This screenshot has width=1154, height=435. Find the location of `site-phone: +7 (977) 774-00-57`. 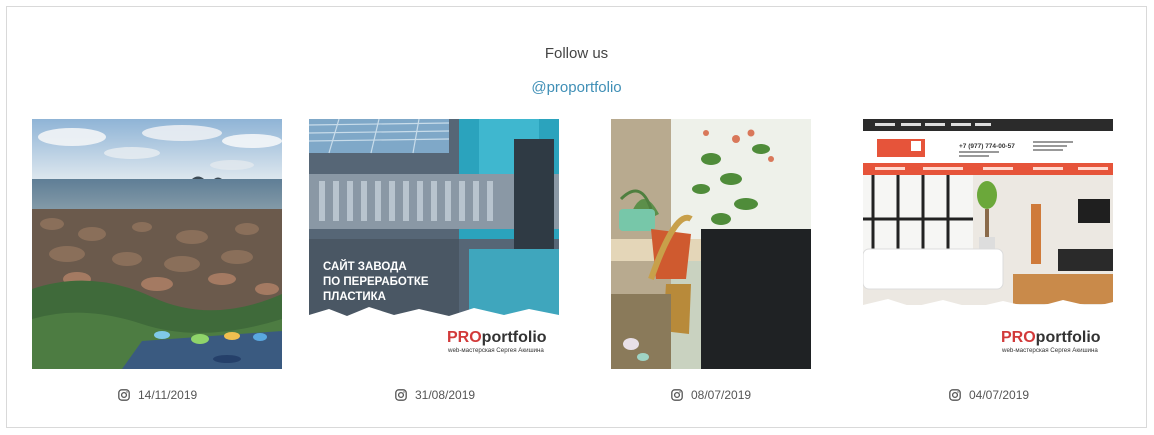

site-phone: +7 (977) 774-00-57 is located at coordinates (987, 146).